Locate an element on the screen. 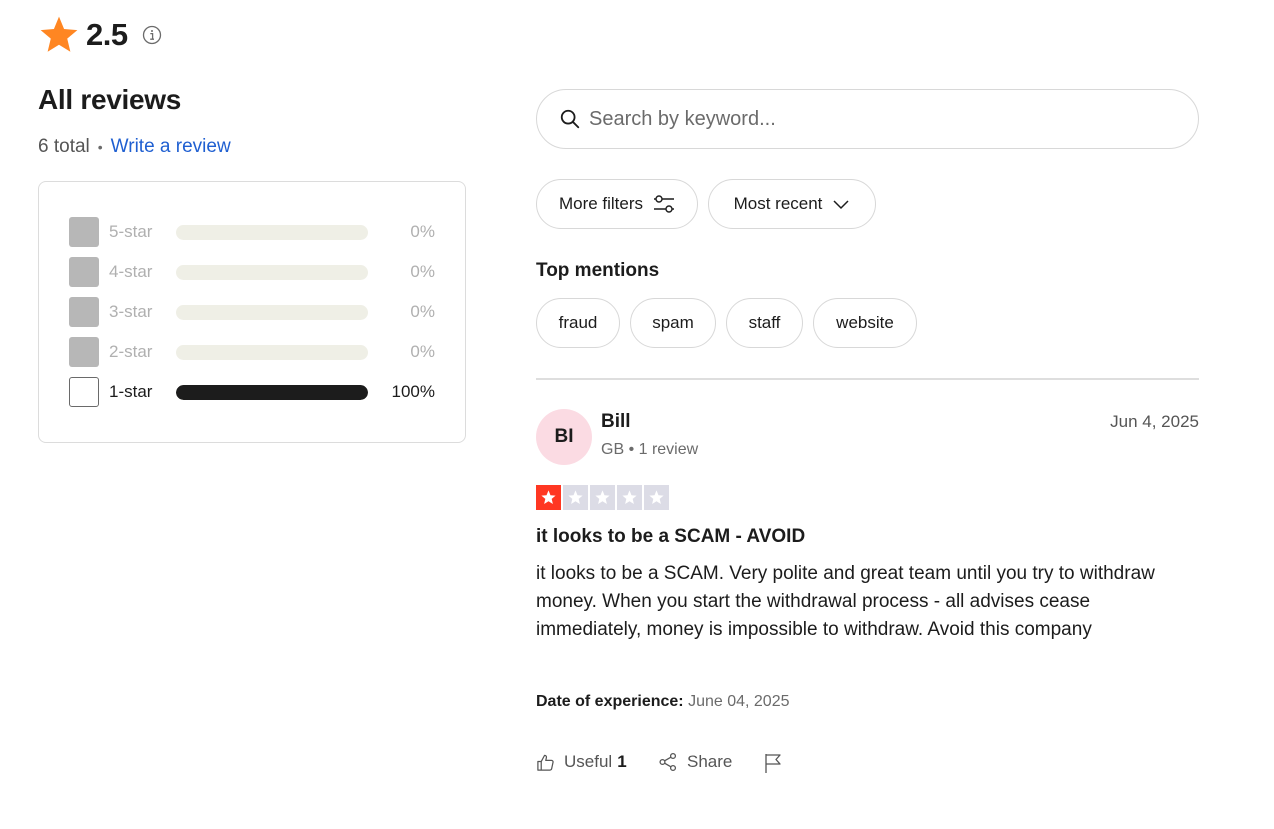 This screenshot has height=829, width=1274. page-title: All reviews is located at coordinates (110, 99).